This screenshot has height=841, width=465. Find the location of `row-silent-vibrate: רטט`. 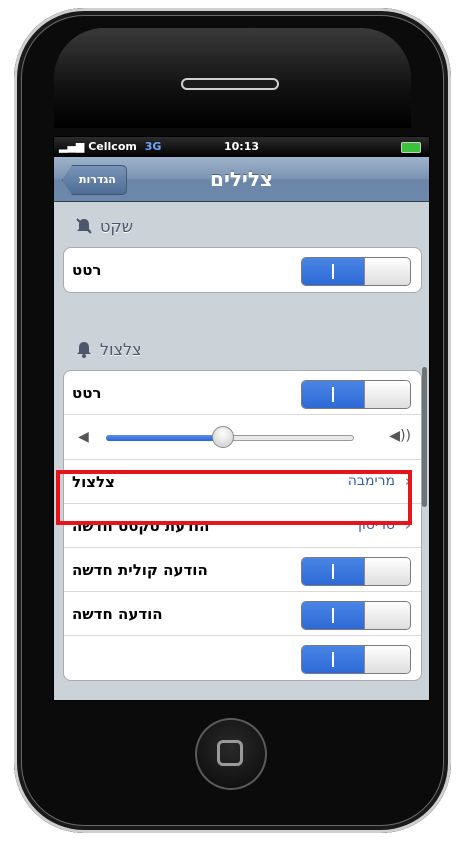

row-silent-vibrate: רטט is located at coordinates (242, 270).